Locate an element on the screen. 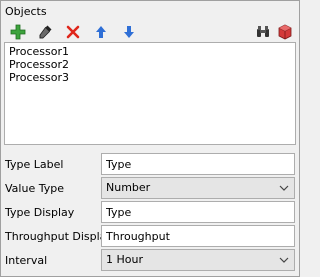 This screenshot has height=277, width=320. interval-value: 1 Hour is located at coordinates (124, 259).